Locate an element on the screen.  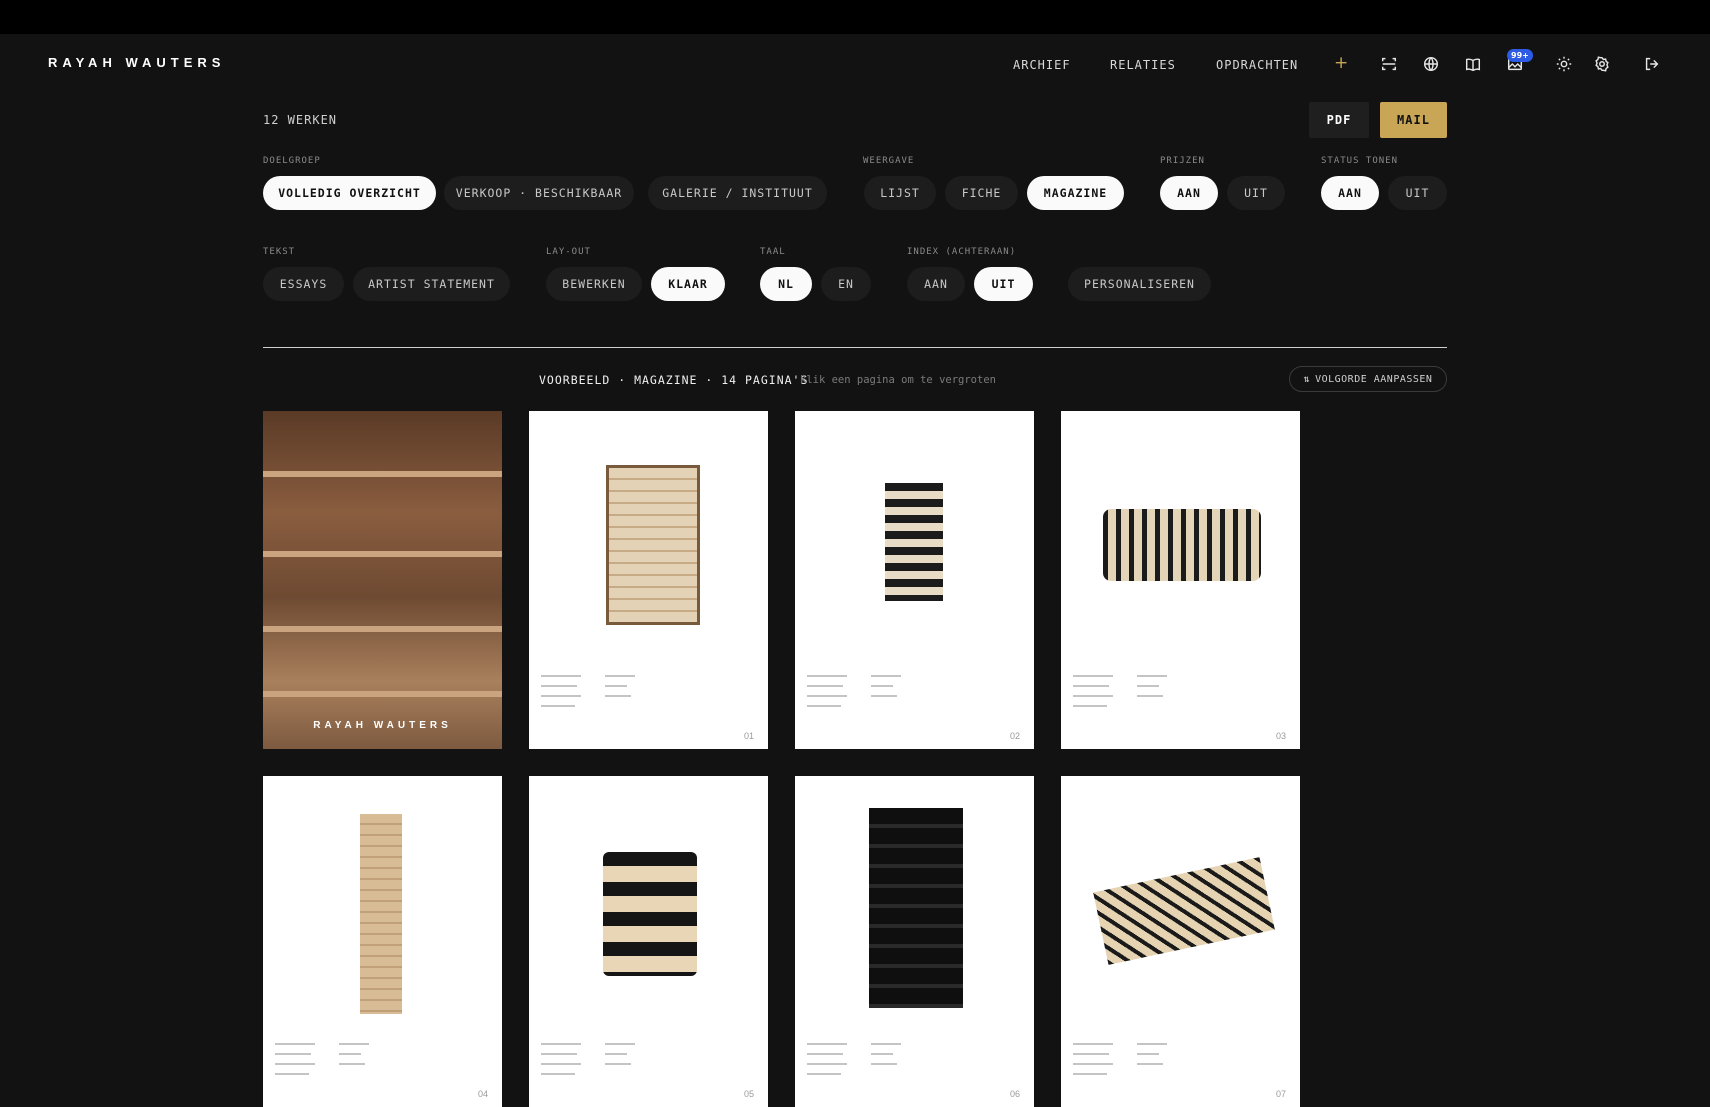
reorder-label: VOLGORDE AANPASSEN is located at coordinates (1374, 379).